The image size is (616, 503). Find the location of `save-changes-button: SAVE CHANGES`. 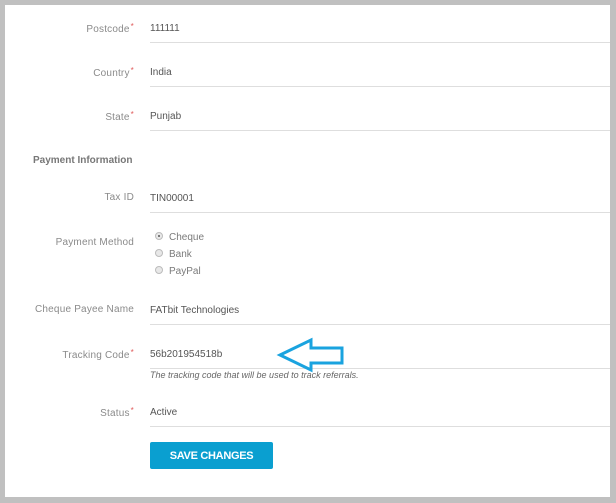

save-changes-button: SAVE CHANGES is located at coordinates (211, 455).